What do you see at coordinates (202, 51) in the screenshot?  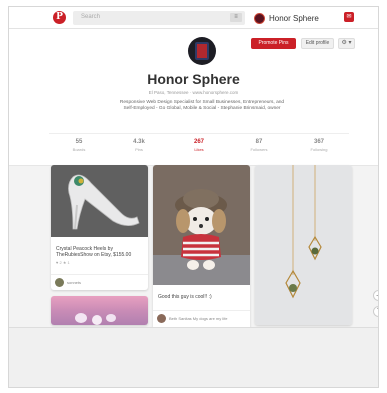 I see `profile-avatar` at bounding box center [202, 51].